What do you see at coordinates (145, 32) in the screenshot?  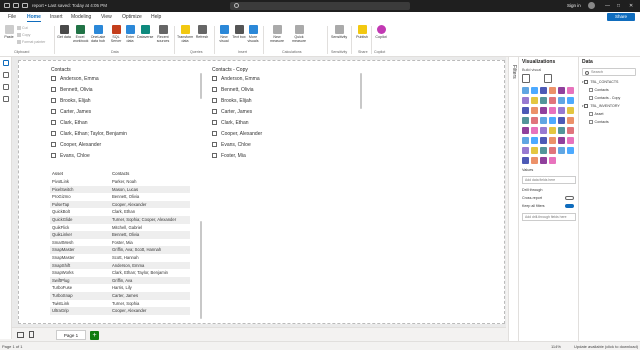 I see `dataverse-button: Dataverse` at bounding box center [145, 32].